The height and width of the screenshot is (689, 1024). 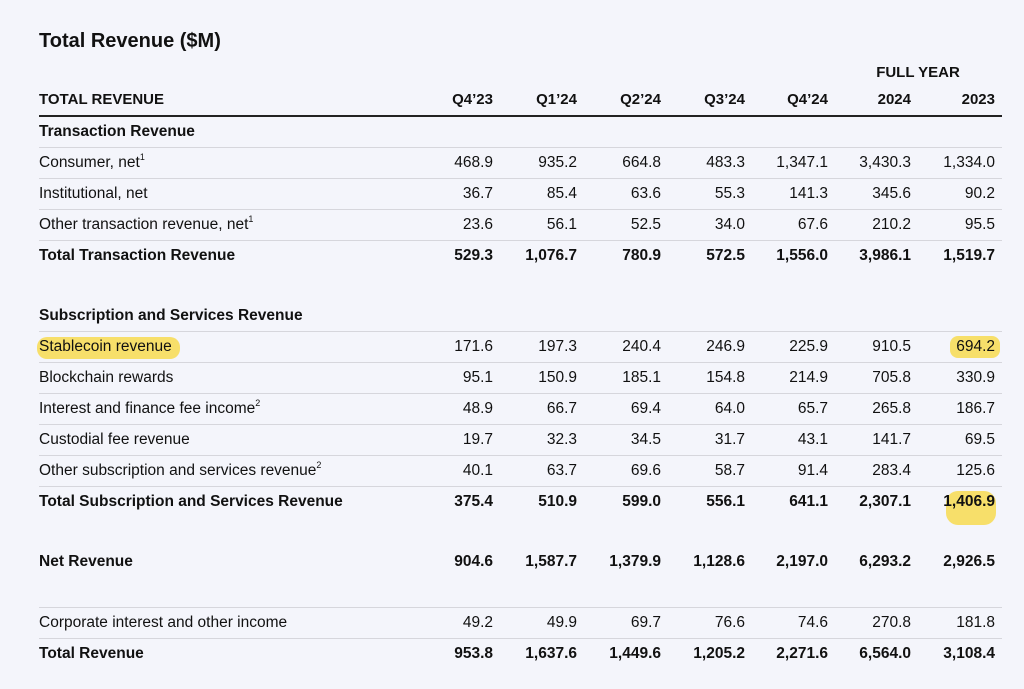 I want to click on table-cell: 1,205.2, so click(x=719, y=653).